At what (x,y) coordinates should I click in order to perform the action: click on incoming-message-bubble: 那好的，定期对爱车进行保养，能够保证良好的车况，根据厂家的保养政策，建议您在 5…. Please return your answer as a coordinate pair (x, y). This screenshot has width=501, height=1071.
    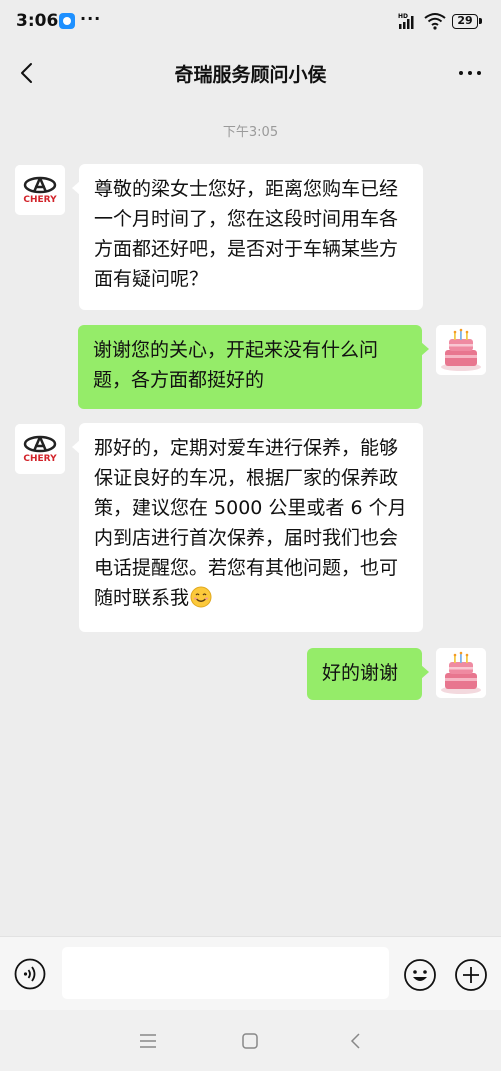
    Looking at the image, I should click on (247, 527).